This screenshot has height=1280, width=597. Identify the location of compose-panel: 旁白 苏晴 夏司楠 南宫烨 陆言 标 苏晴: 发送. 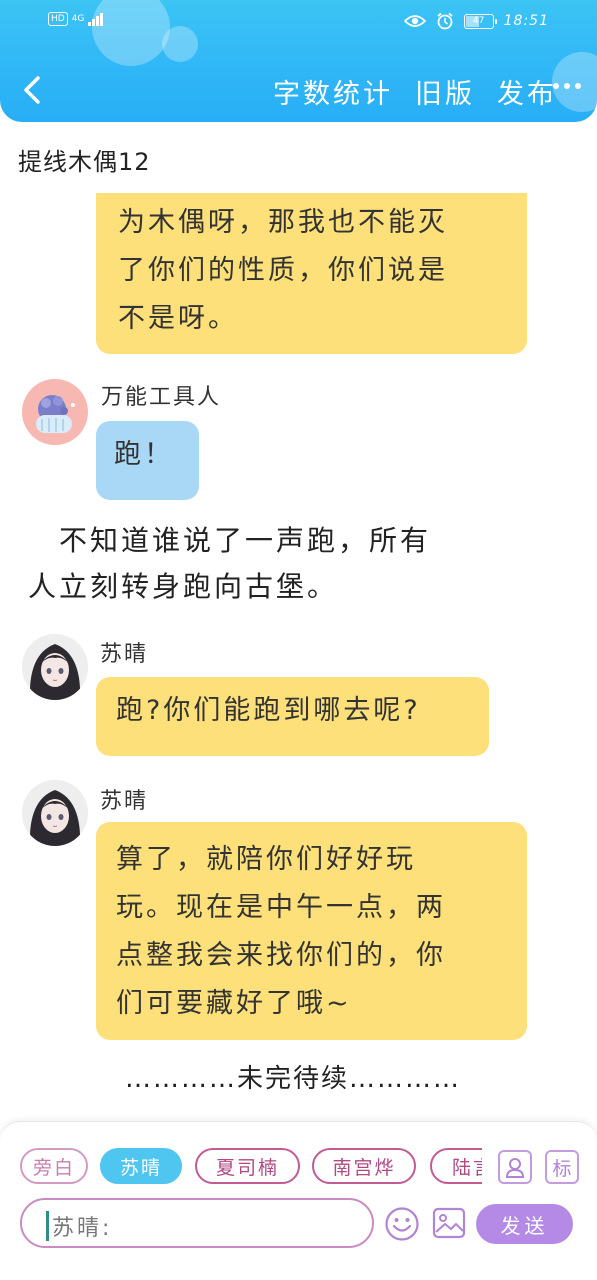
(298, 1200).